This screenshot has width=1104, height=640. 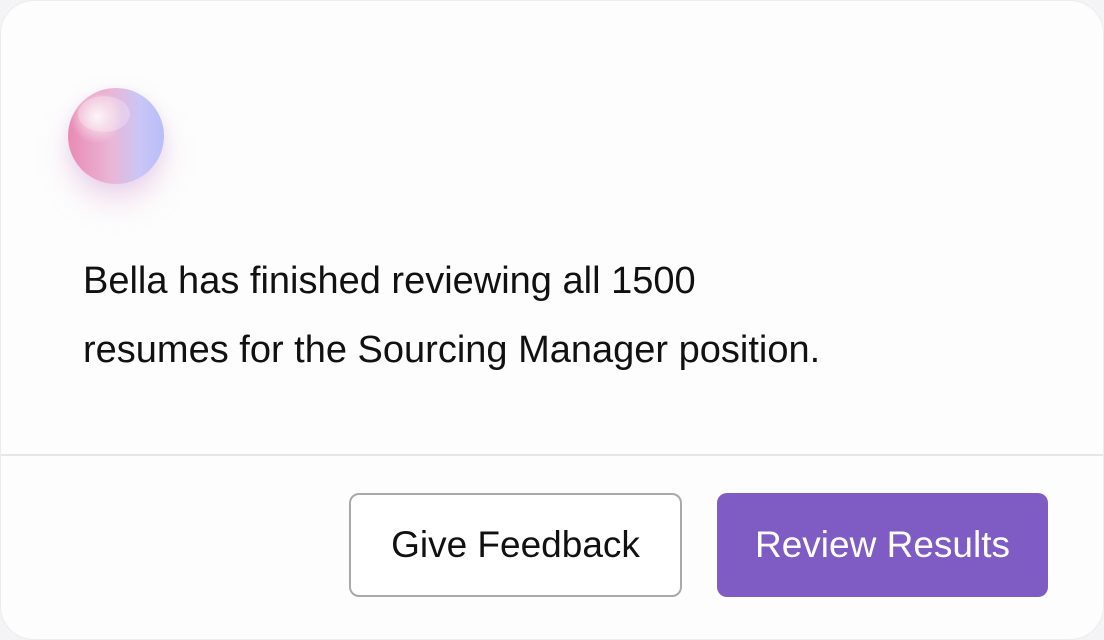 I want to click on message-line-1: Bella has finished reviewing all 1500, so click(x=389, y=281).